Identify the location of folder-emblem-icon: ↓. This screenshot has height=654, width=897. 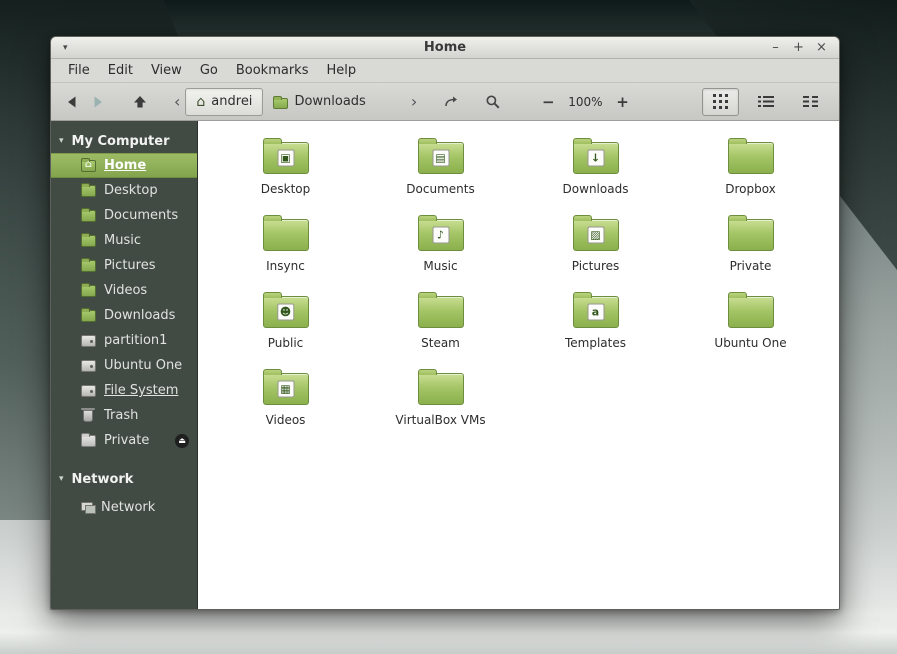
(595, 158).